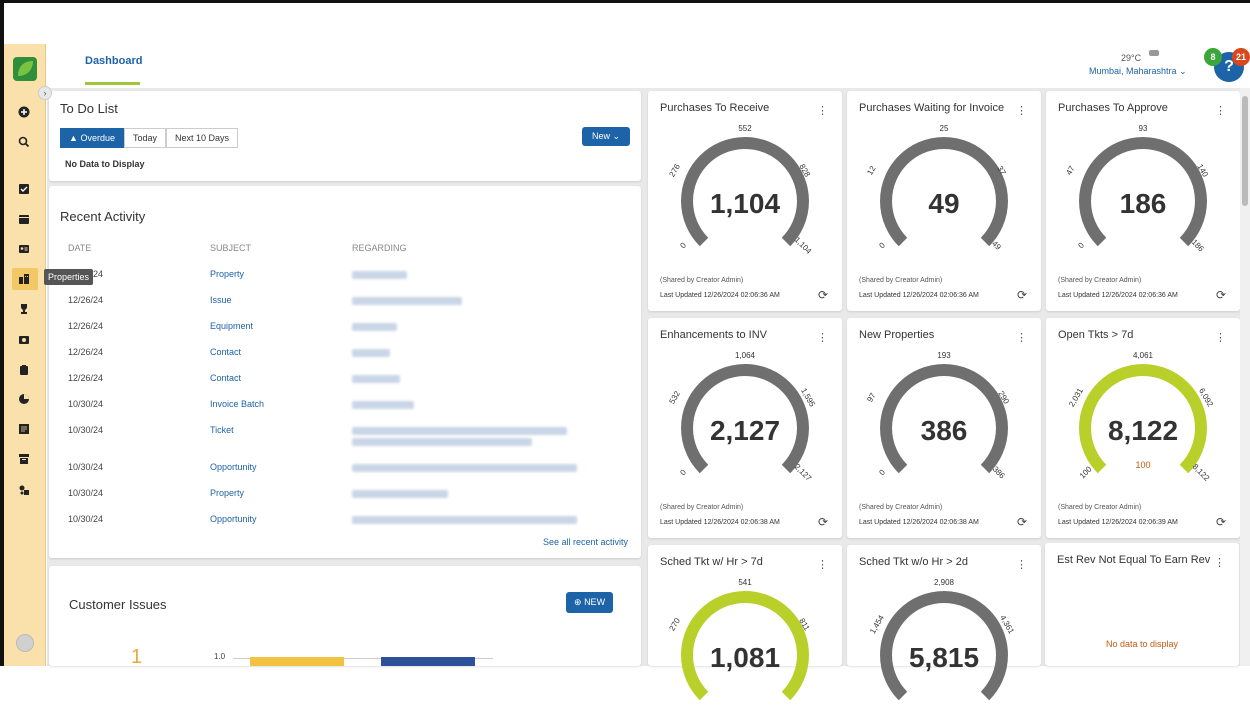 This screenshot has width=1250, height=705. What do you see at coordinates (1241, 57) in the screenshot?
I see `notification-badge-red: 21` at bounding box center [1241, 57].